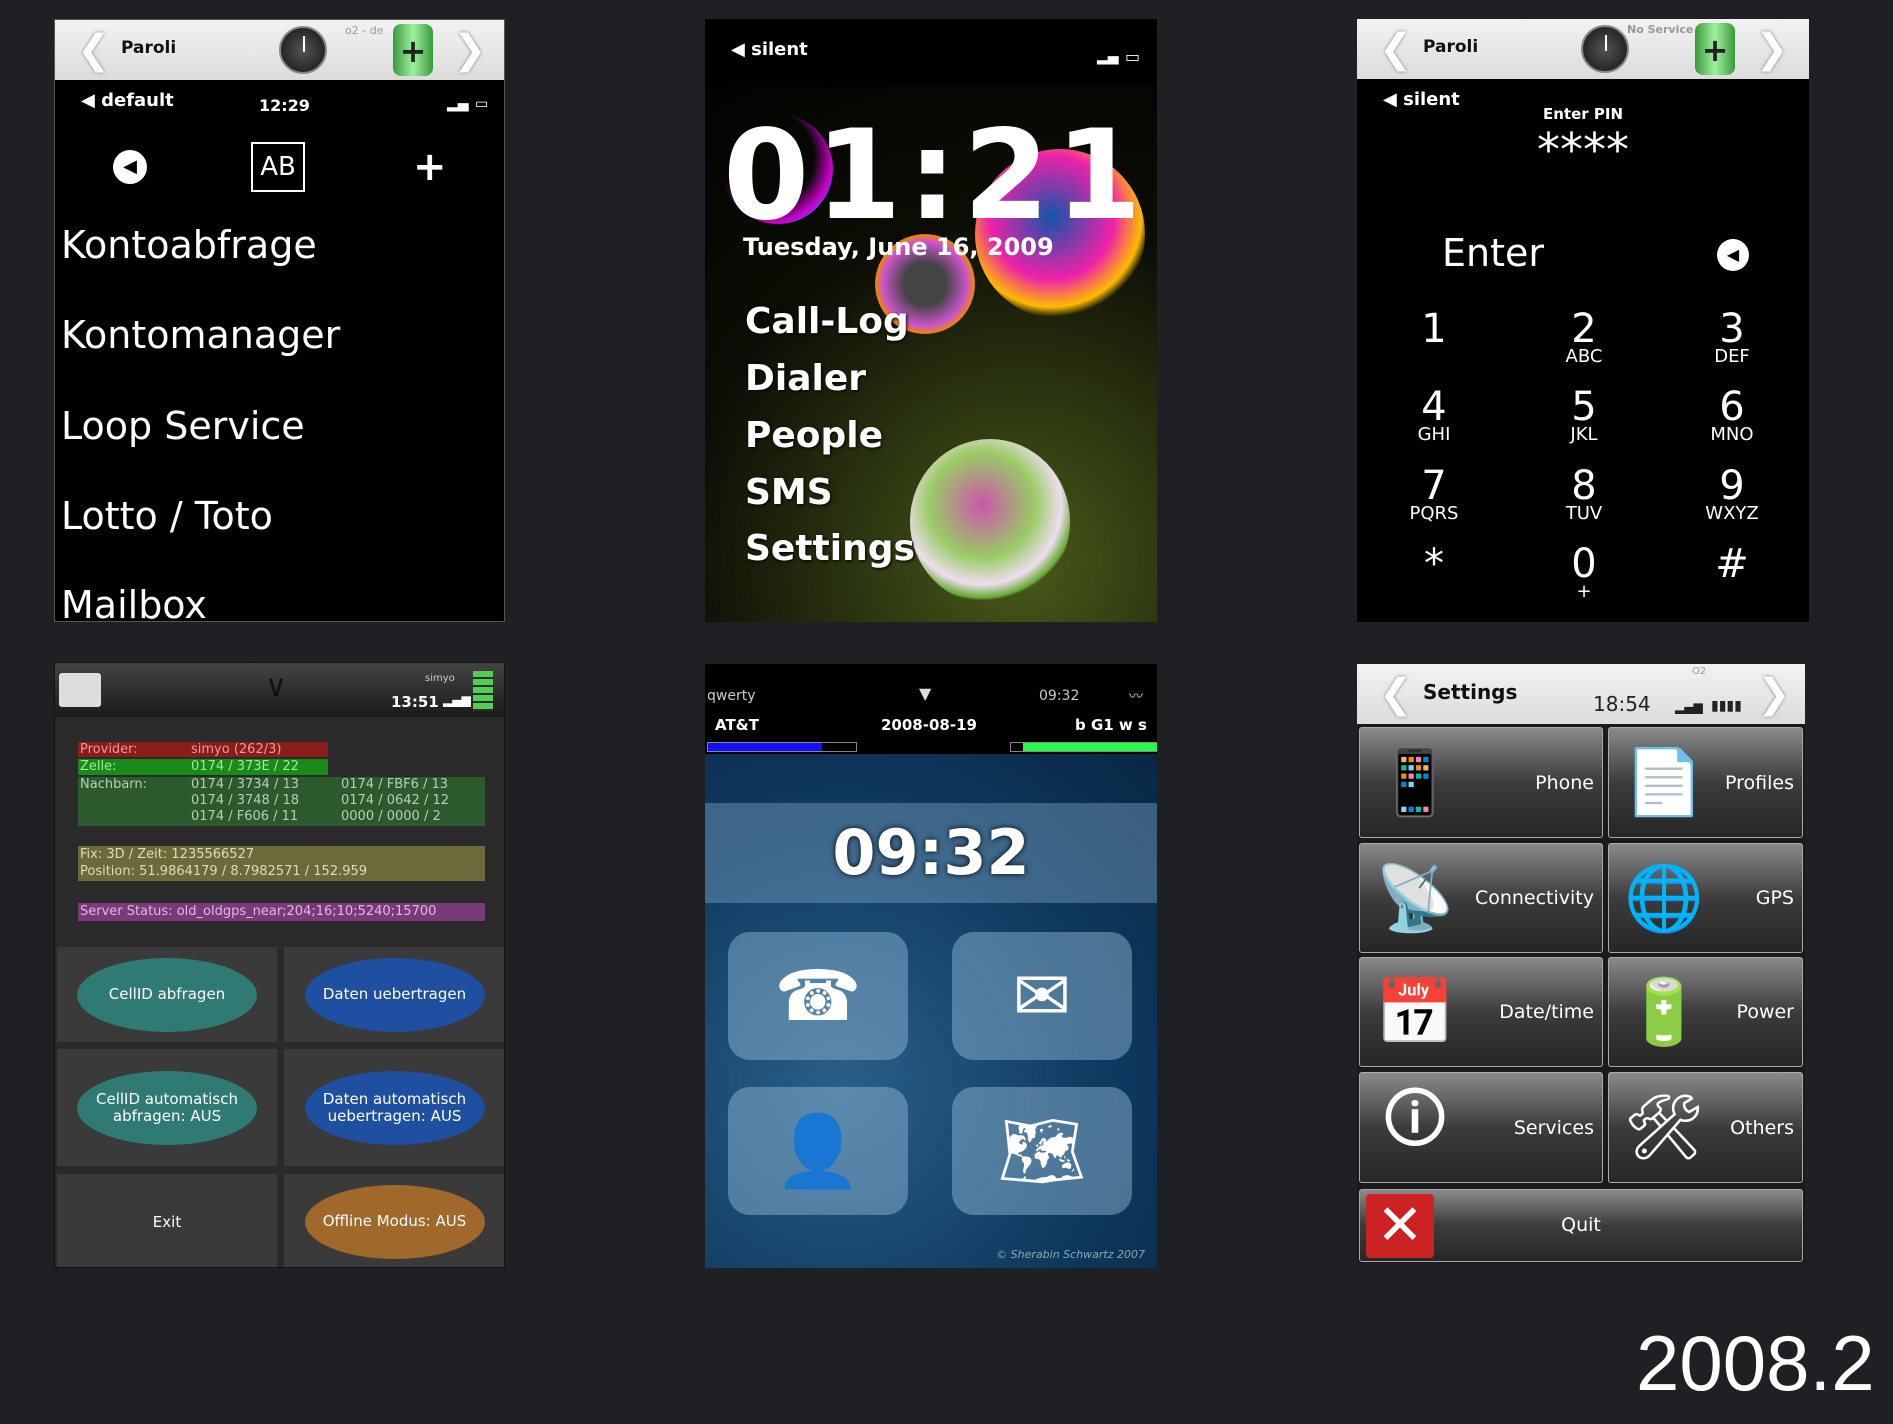 This screenshot has width=1893, height=1424. What do you see at coordinates (1534, 898) in the screenshot?
I see `item-label: Connectivity` at bounding box center [1534, 898].